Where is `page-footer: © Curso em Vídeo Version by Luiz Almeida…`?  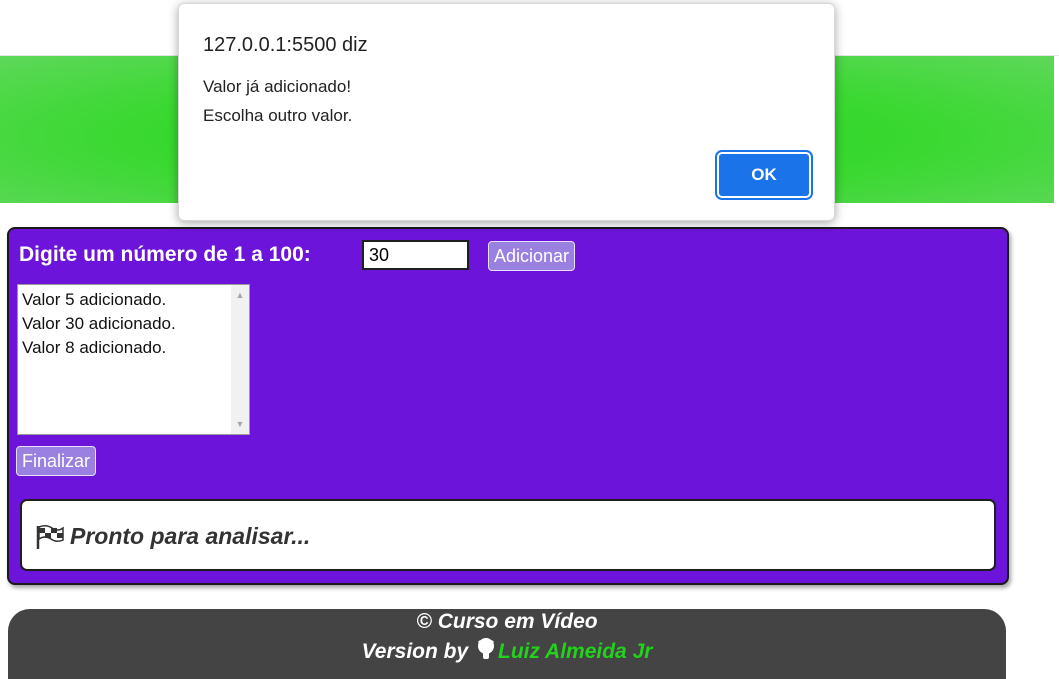 page-footer: © Curso em Vídeo Version by Luiz Almeida… is located at coordinates (507, 644).